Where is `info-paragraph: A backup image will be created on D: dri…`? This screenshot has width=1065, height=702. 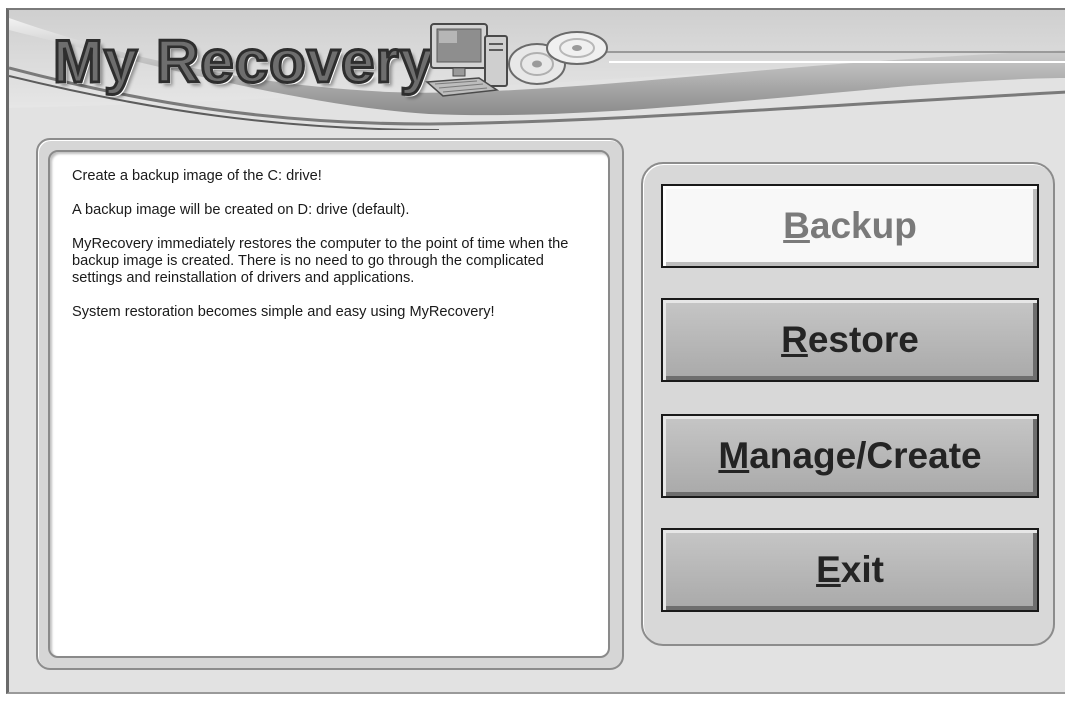 info-paragraph: A backup image will be created on D: dri… is located at coordinates (241, 210).